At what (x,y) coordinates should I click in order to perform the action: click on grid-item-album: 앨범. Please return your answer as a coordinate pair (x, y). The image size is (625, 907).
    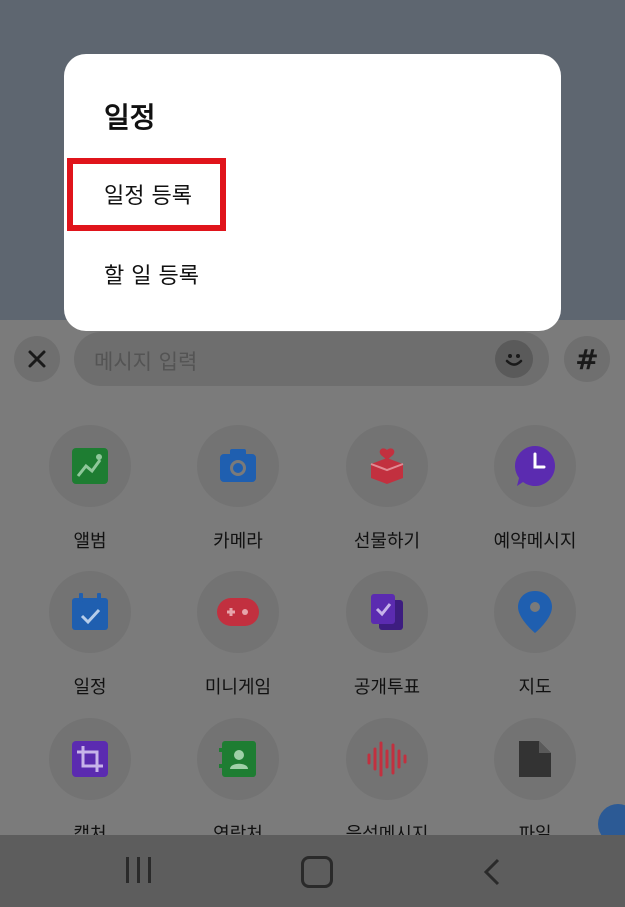
    Looking at the image, I should click on (90, 489).